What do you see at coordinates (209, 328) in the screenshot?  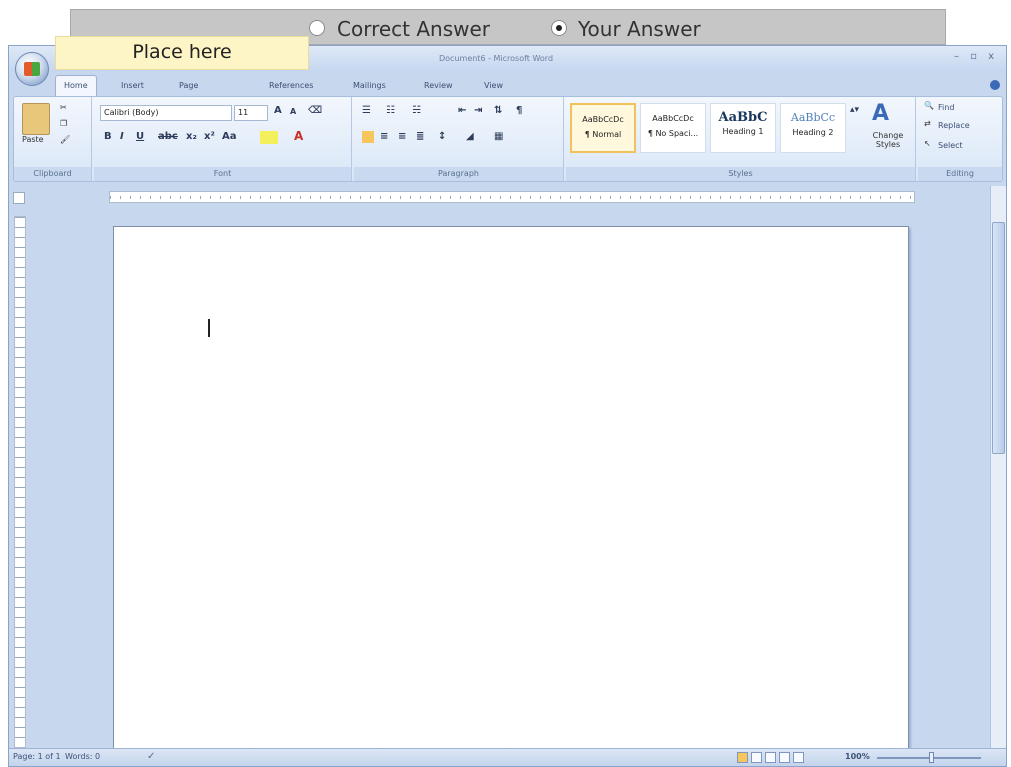 I see `text-cursor` at bounding box center [209, 328].